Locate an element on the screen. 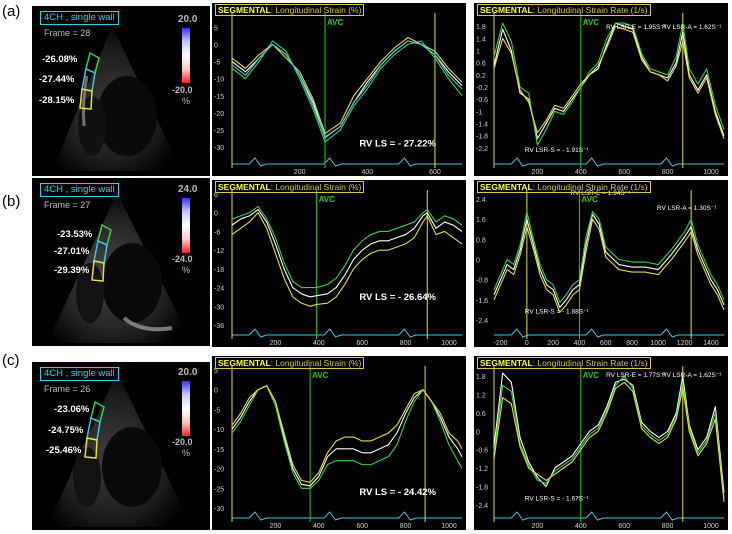  frame-label: Frame = 27 is located at coordinates (67, 205).